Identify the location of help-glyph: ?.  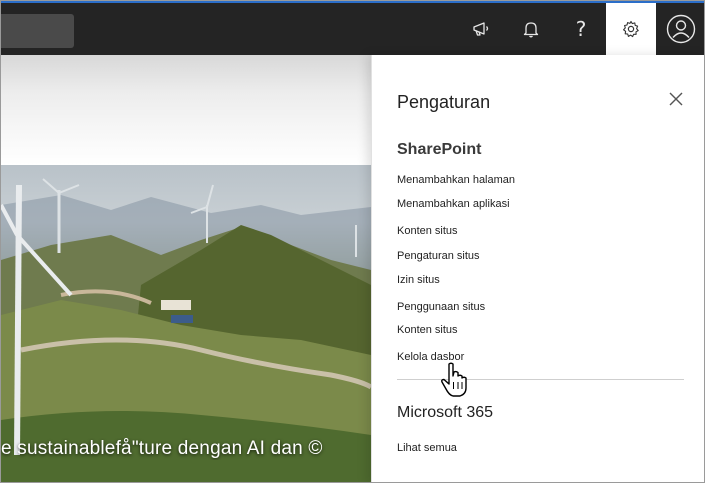
(581, 29).